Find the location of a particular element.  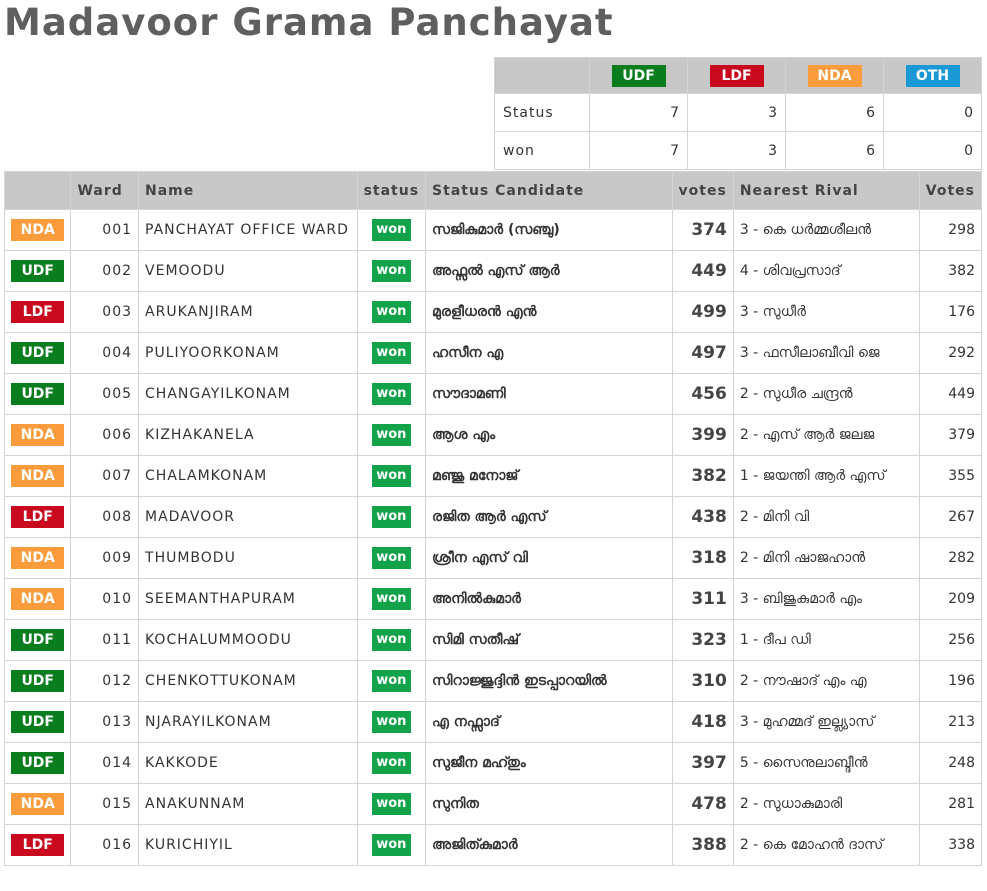

party-badge-udf: UDF is located at coordinates (638, 75).